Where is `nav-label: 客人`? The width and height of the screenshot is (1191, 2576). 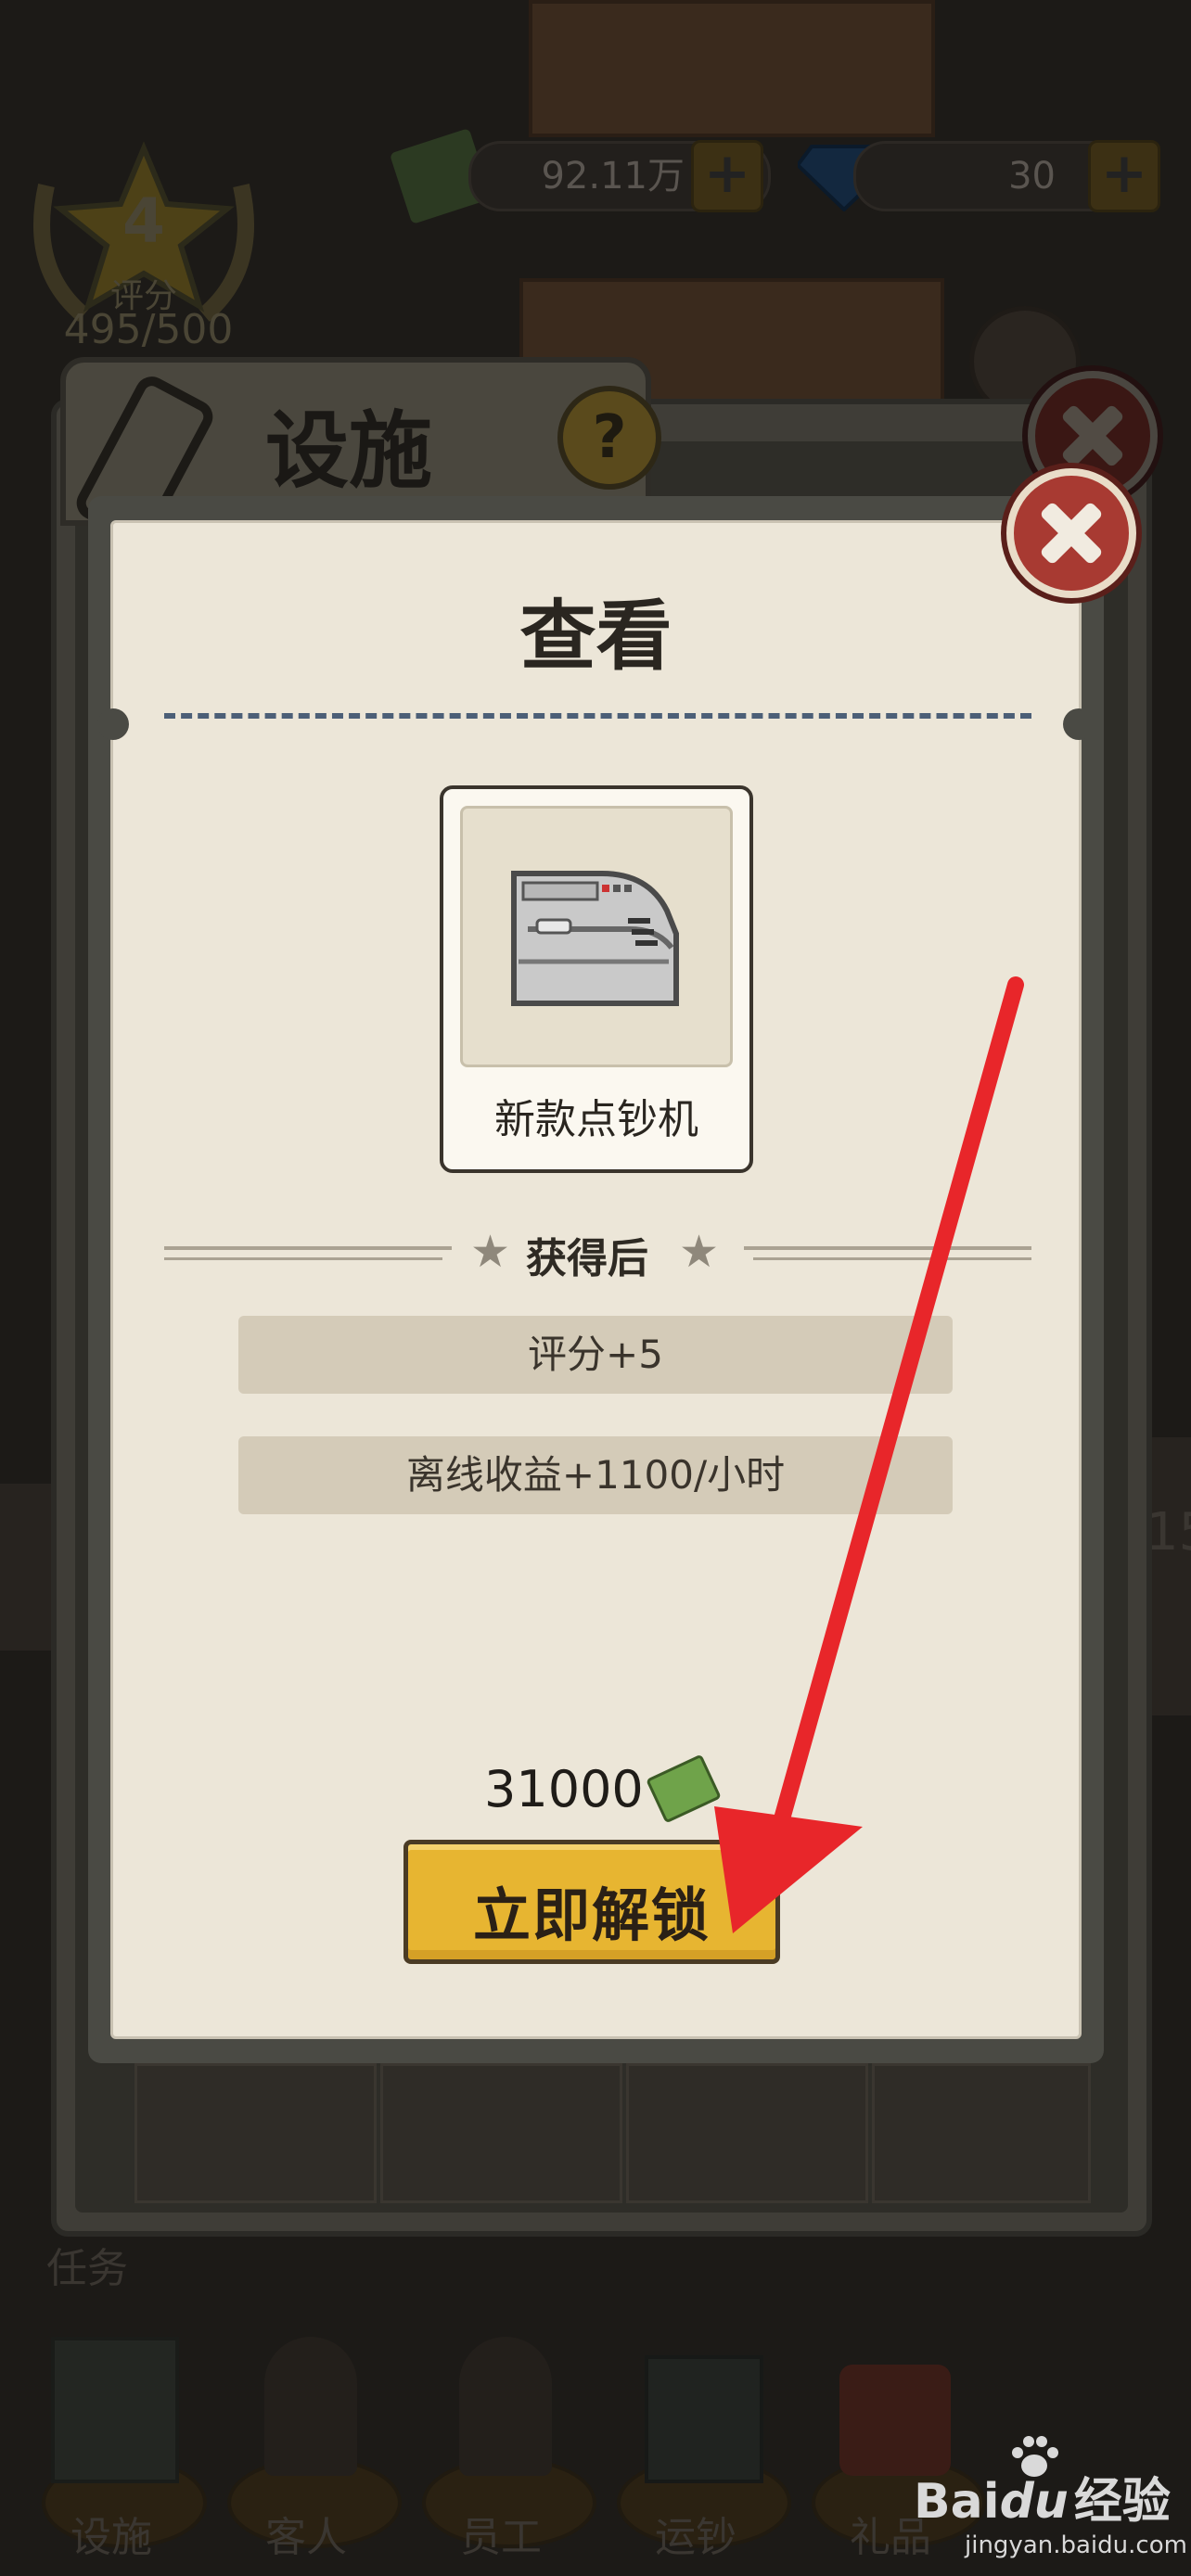 nav-label: 客人 is located at coordinates (306, 2538).